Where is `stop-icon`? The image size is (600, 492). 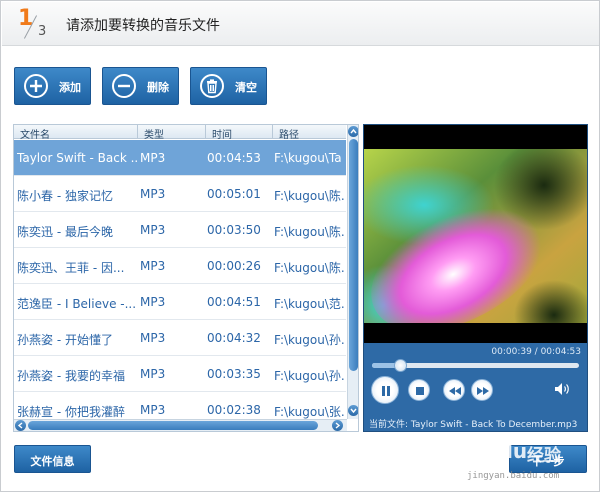 stop-icon is located at coordinates (420, 391).